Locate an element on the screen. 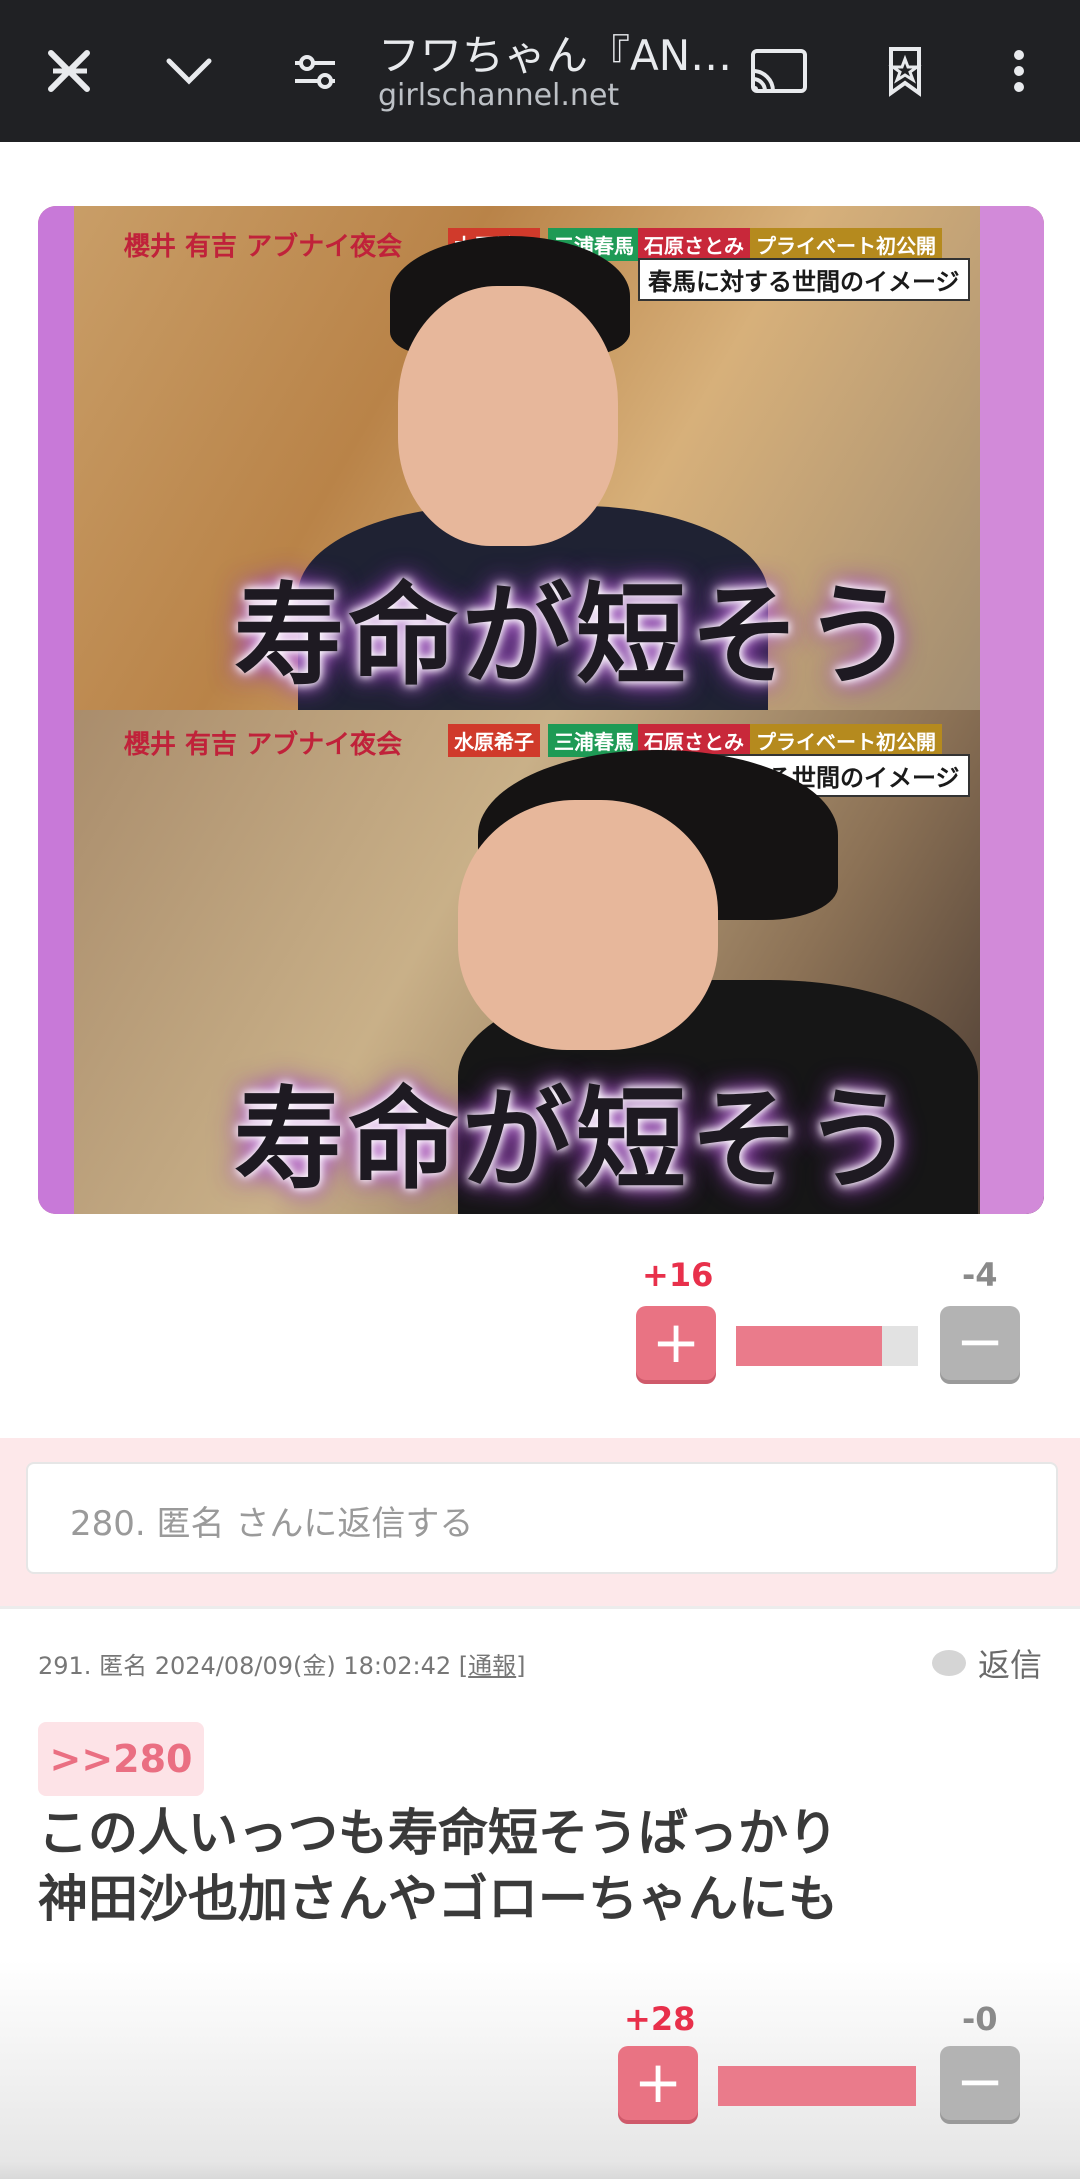  browser-toolbar: フワちゃん『AN… girlschannel.net is located at coordinates (540, 71).